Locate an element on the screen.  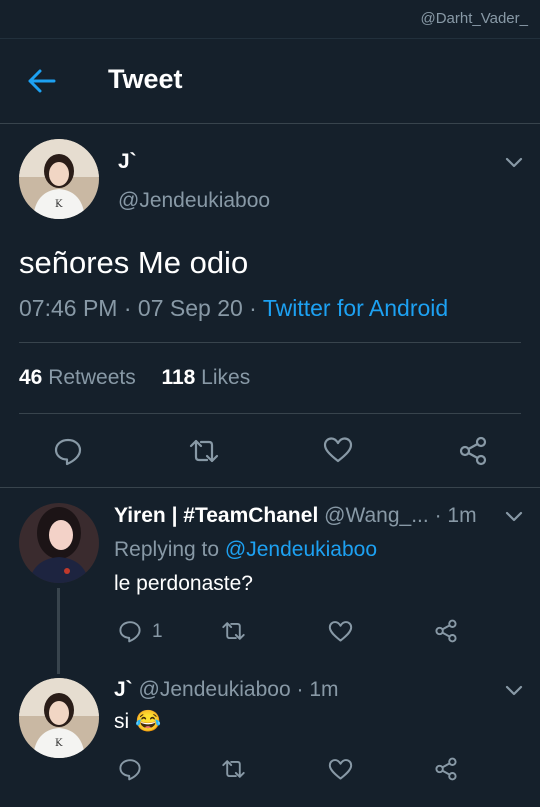
replying-to-label: Replying to is located at coordinates (167, 549).